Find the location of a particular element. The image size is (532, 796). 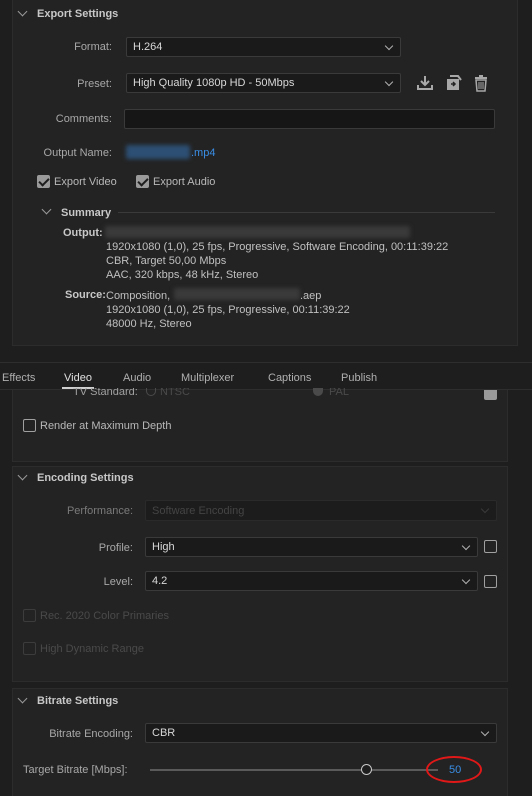

match-source-checkbox is located at coordinates (490, 395).